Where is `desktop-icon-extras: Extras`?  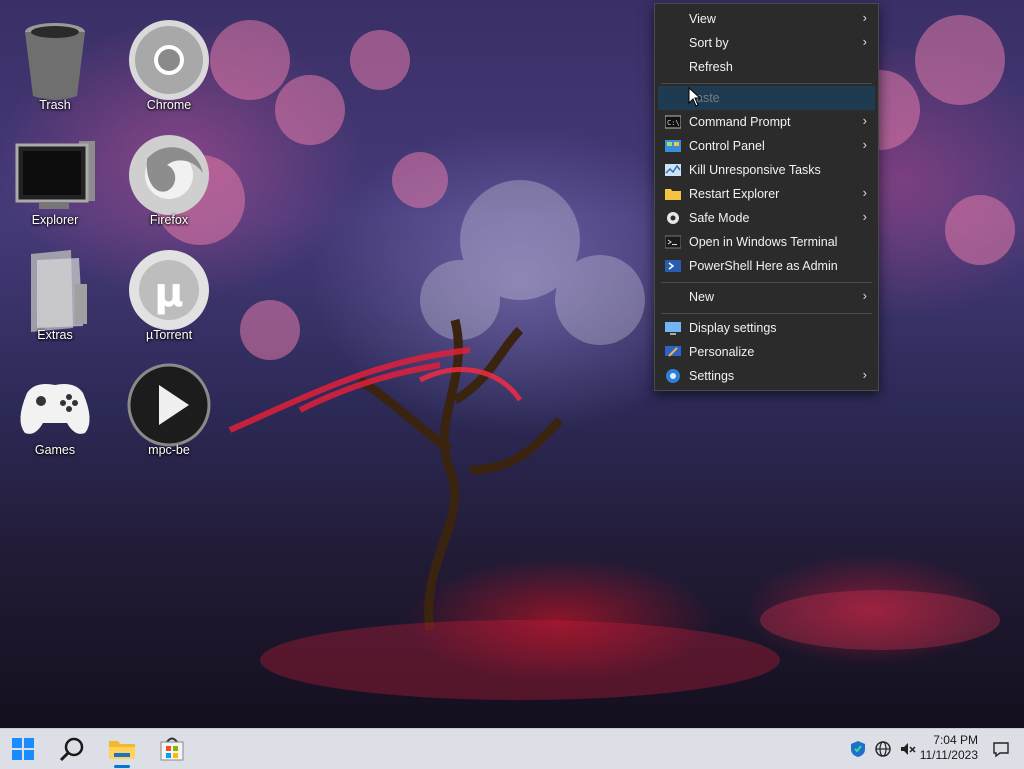
desktop-icon-extras: Extras is located at coordinates (55, 292).